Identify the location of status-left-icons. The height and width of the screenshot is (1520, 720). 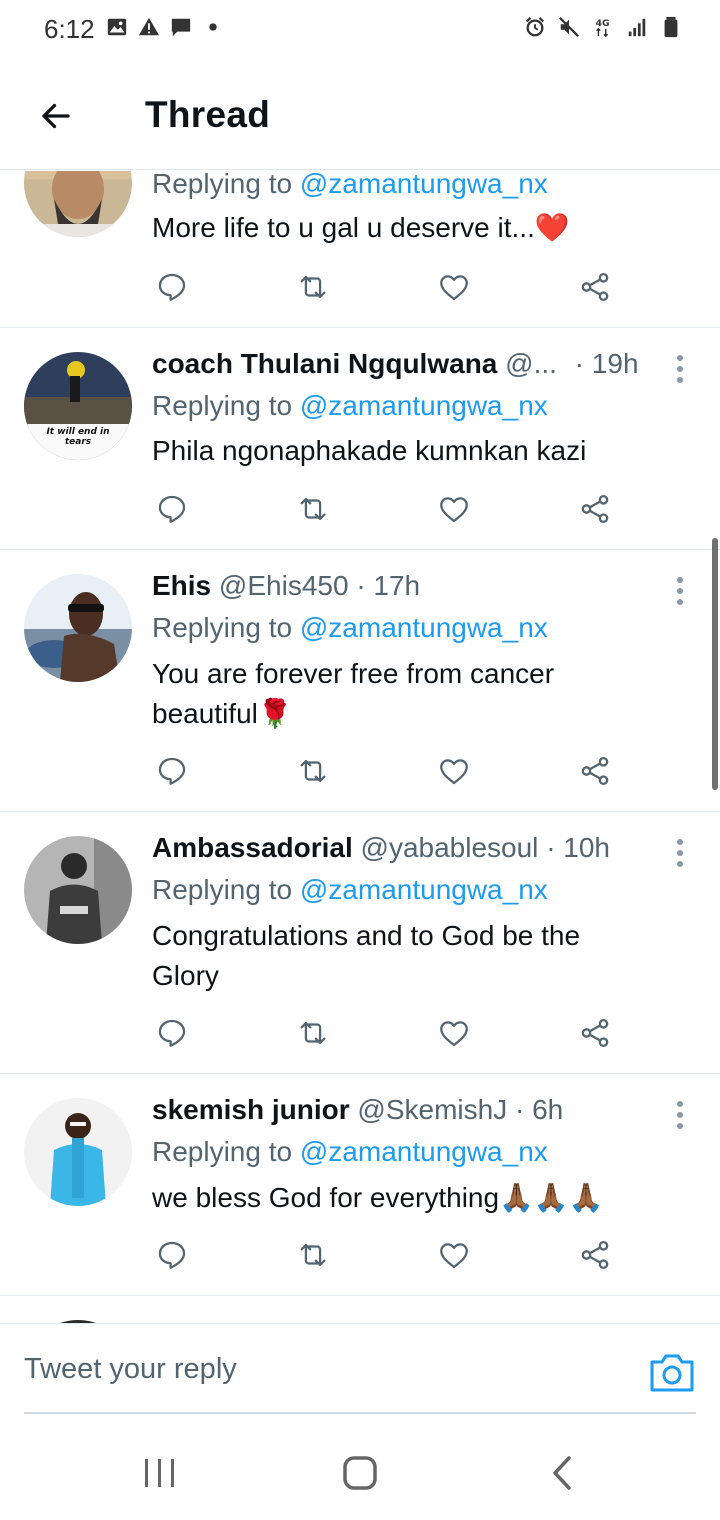
(165, 27).